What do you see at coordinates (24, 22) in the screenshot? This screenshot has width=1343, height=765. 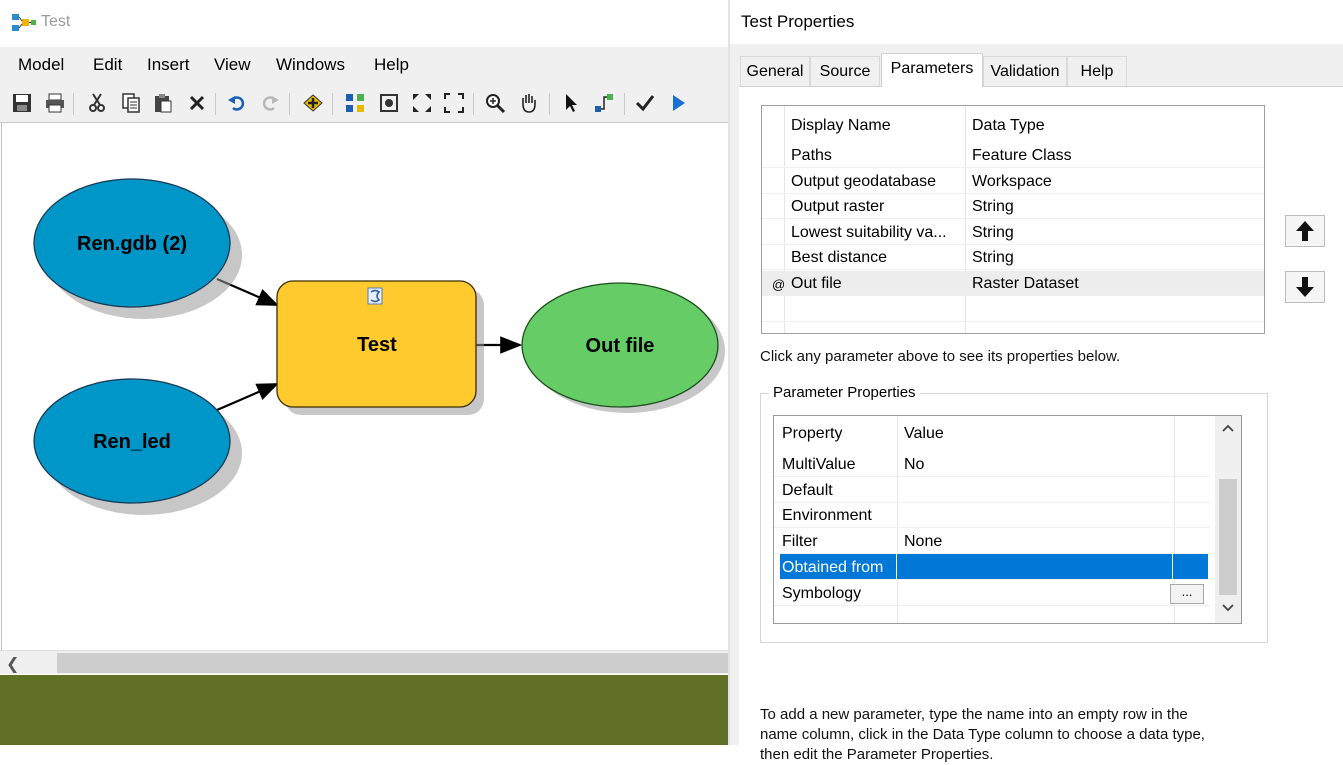 I see `model-builder-icon` at bounding box center [24, 22].